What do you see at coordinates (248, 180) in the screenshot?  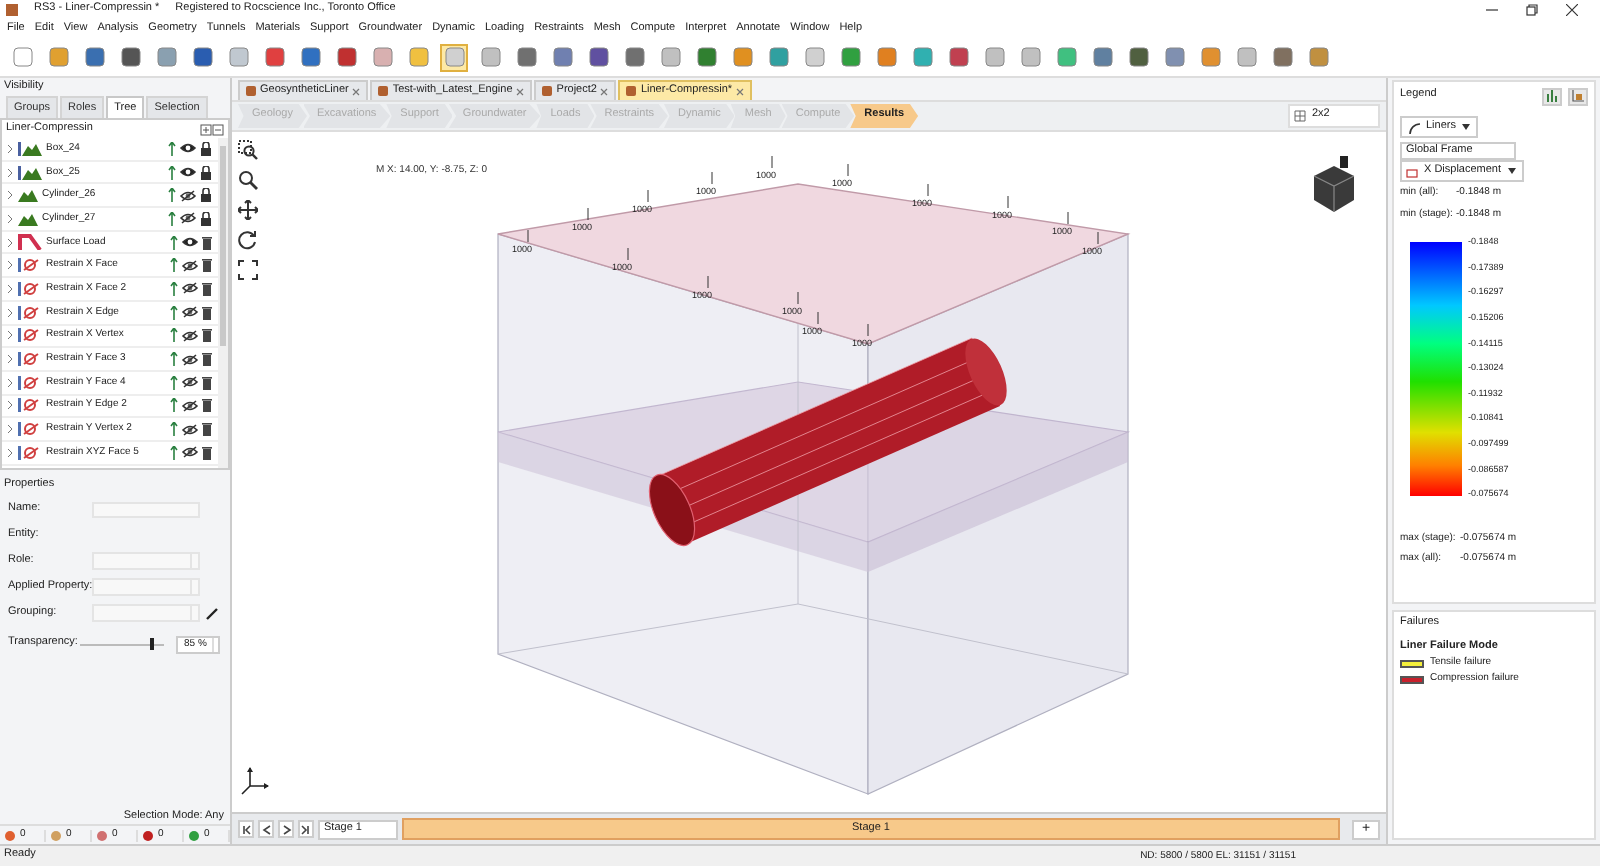 I see `zoom-icon` at bounding box center [248, 180].